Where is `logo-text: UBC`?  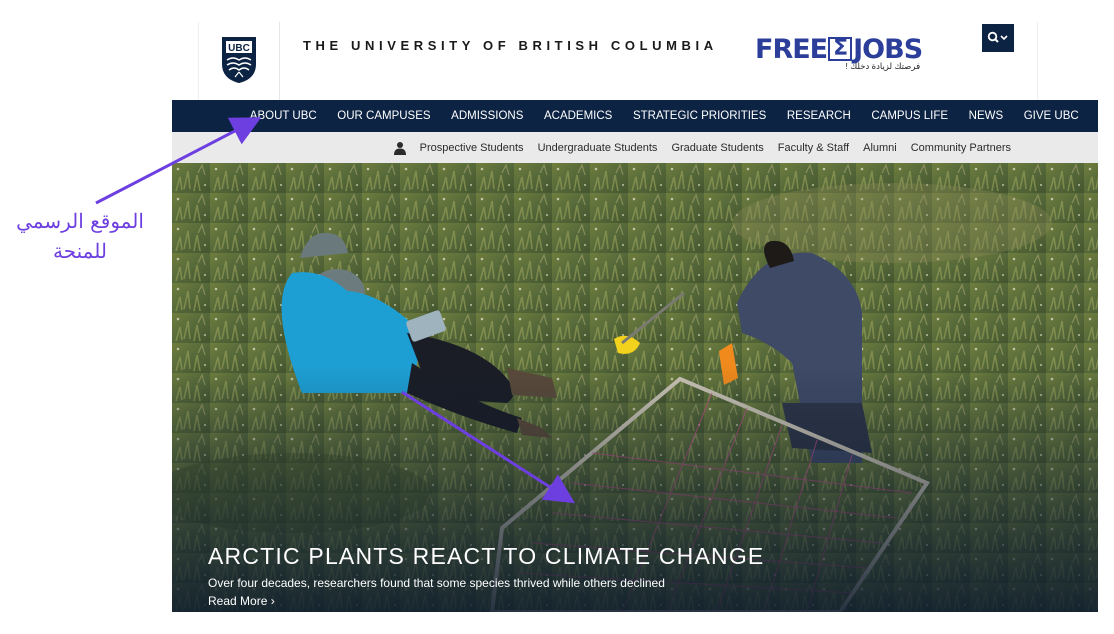 logo-text: UBC is located at coordinates (239, 48).